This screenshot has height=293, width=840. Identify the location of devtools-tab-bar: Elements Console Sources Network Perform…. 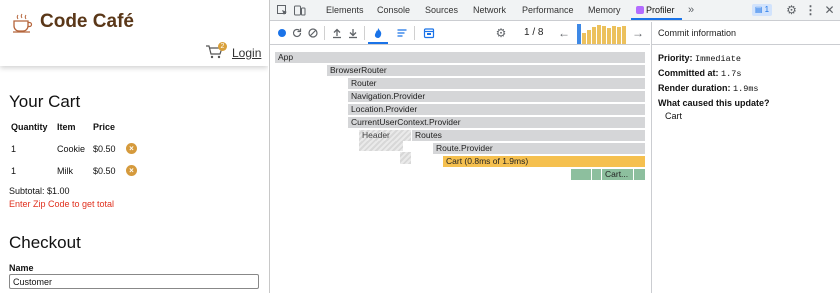
(555, 10).